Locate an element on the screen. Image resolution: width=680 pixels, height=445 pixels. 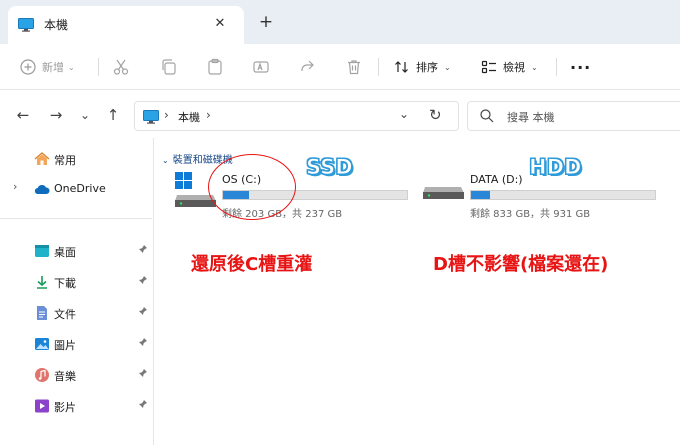
annotation-c-drive-note: 還原後C槽重灌 is located at coordinates (252, 264).